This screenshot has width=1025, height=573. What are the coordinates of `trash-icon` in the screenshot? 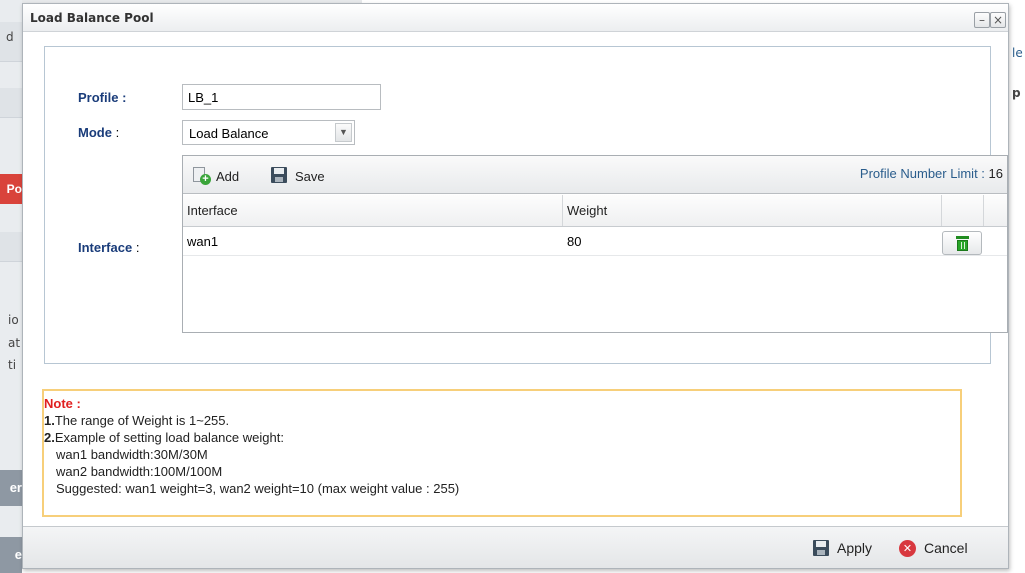 It's located at (962, 243).